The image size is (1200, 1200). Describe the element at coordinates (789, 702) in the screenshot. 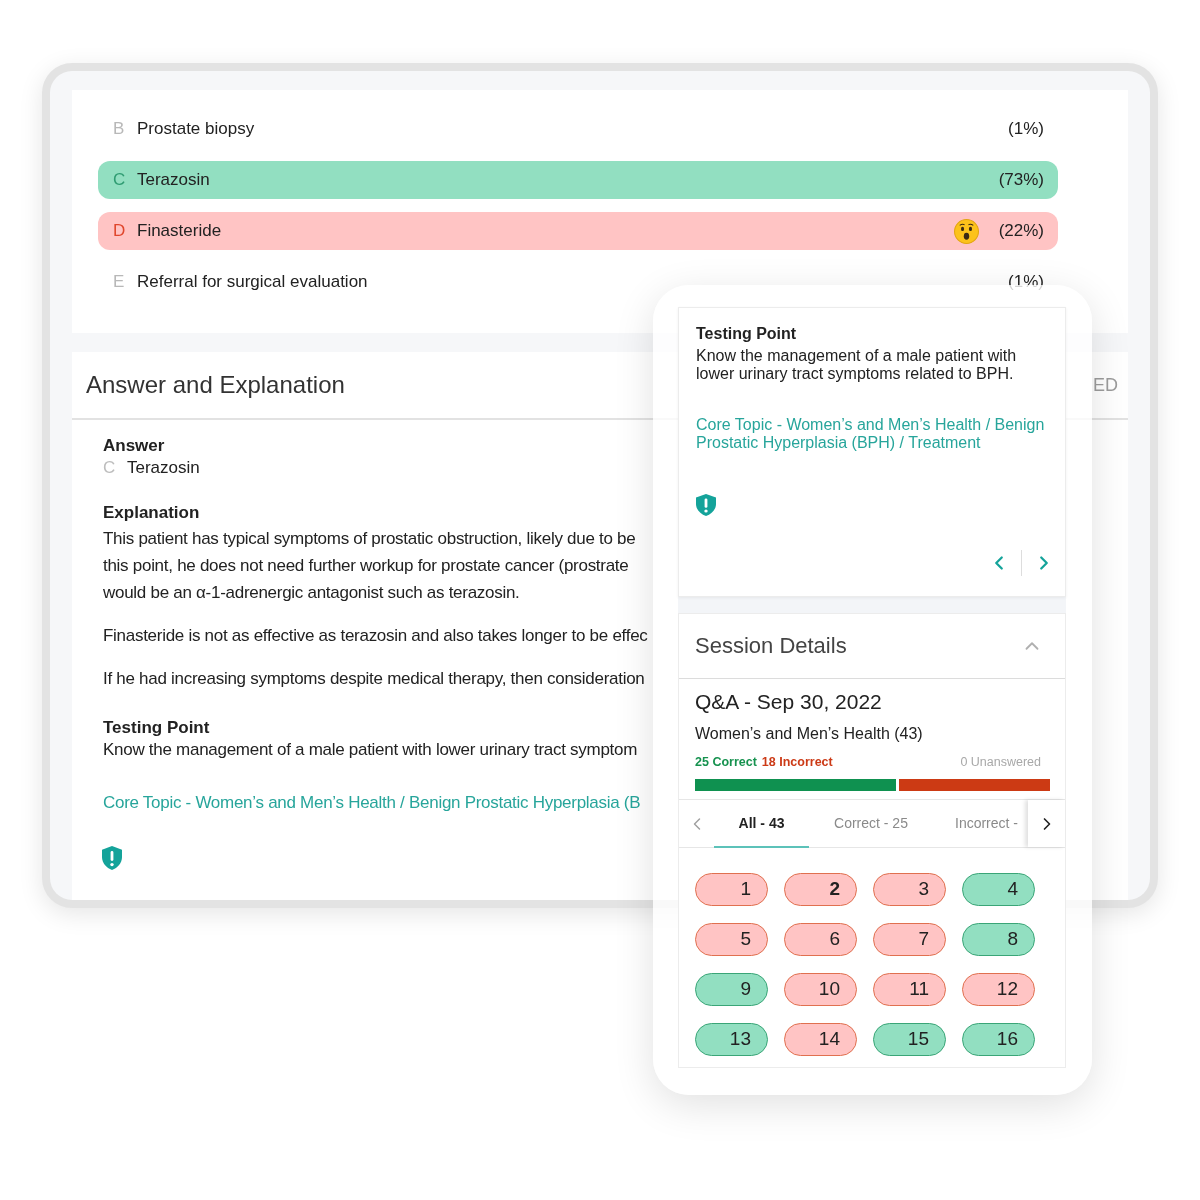

I see `session-title: Q&A - Sep 30, 2022` at that location.